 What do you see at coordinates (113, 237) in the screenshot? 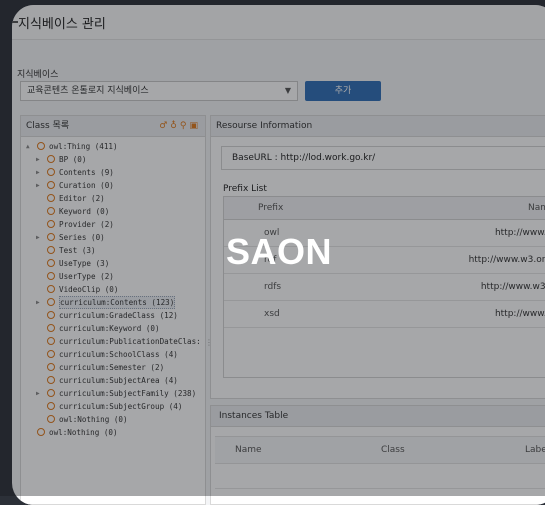
I see `tree-node: ▶ Series (0)` at bounding box center [113, 237].